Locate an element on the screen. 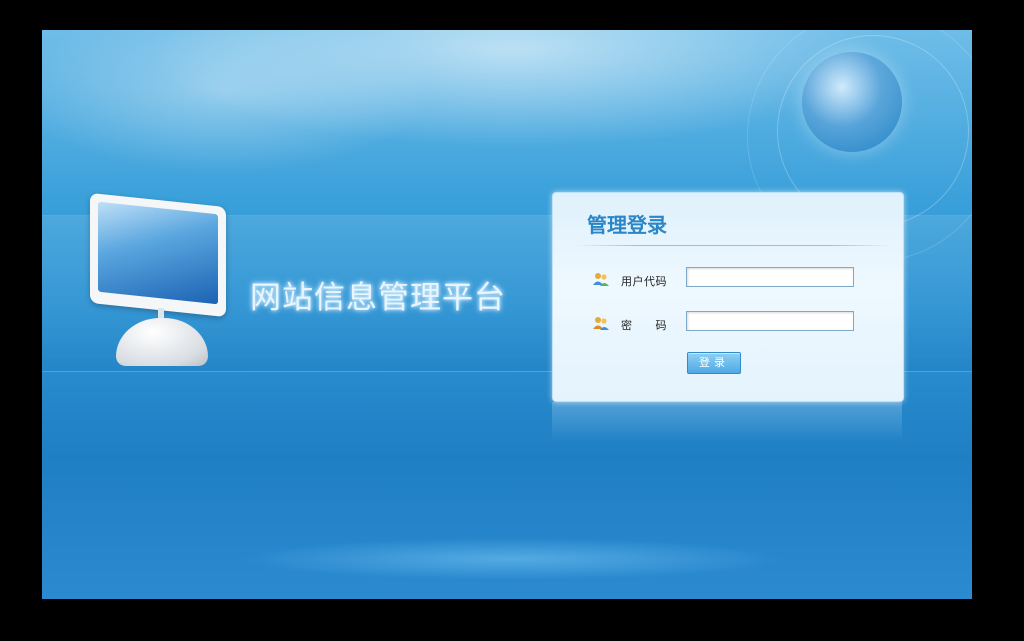  username-input is located at coordinates (770, 277).